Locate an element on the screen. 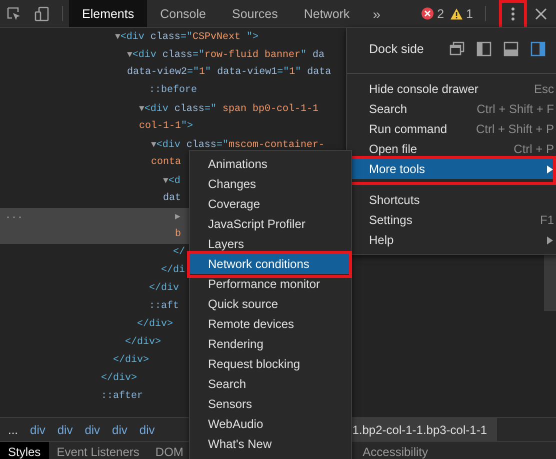 This screenshot has height=459, width=556. panel-tab: Elements is located at coordinates (108, 13).